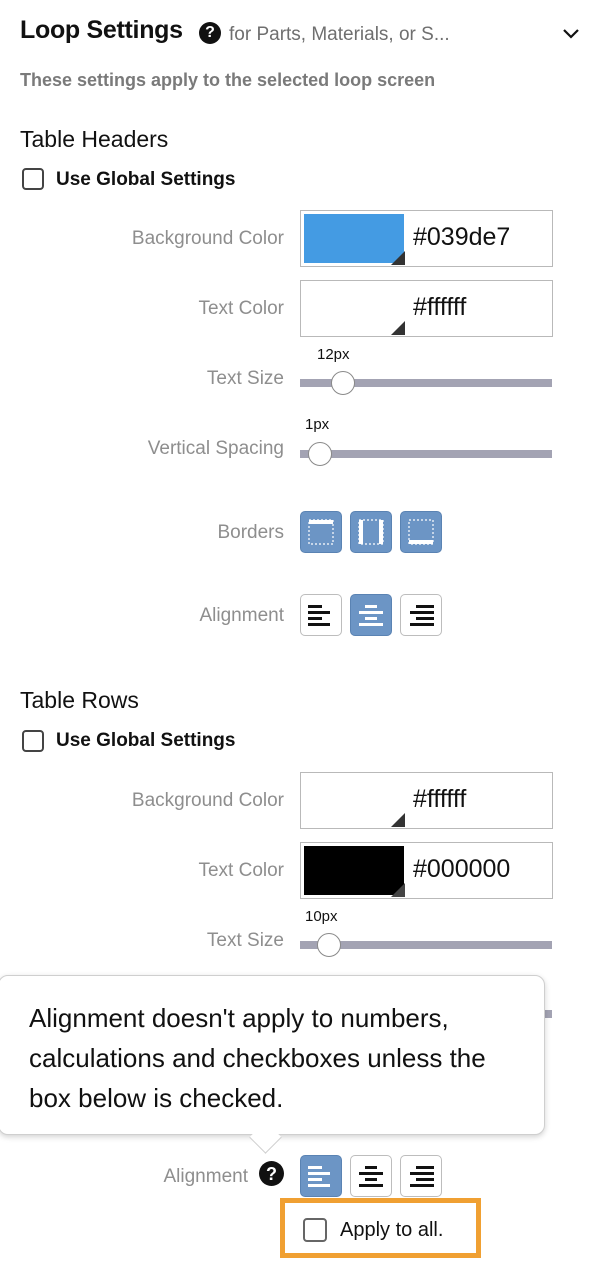 The image size is (596, 1280). What do you see at coordinates (215, 448) in the screenshot?
I see `vertical-spacing-label: Vertical Spacing` at bounding box center [215, 448].